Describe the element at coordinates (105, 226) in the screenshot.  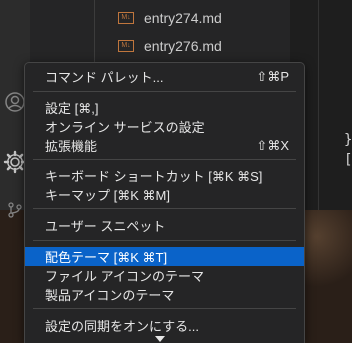
I see `menu-item-label: ユーザー スニペット` at that location.